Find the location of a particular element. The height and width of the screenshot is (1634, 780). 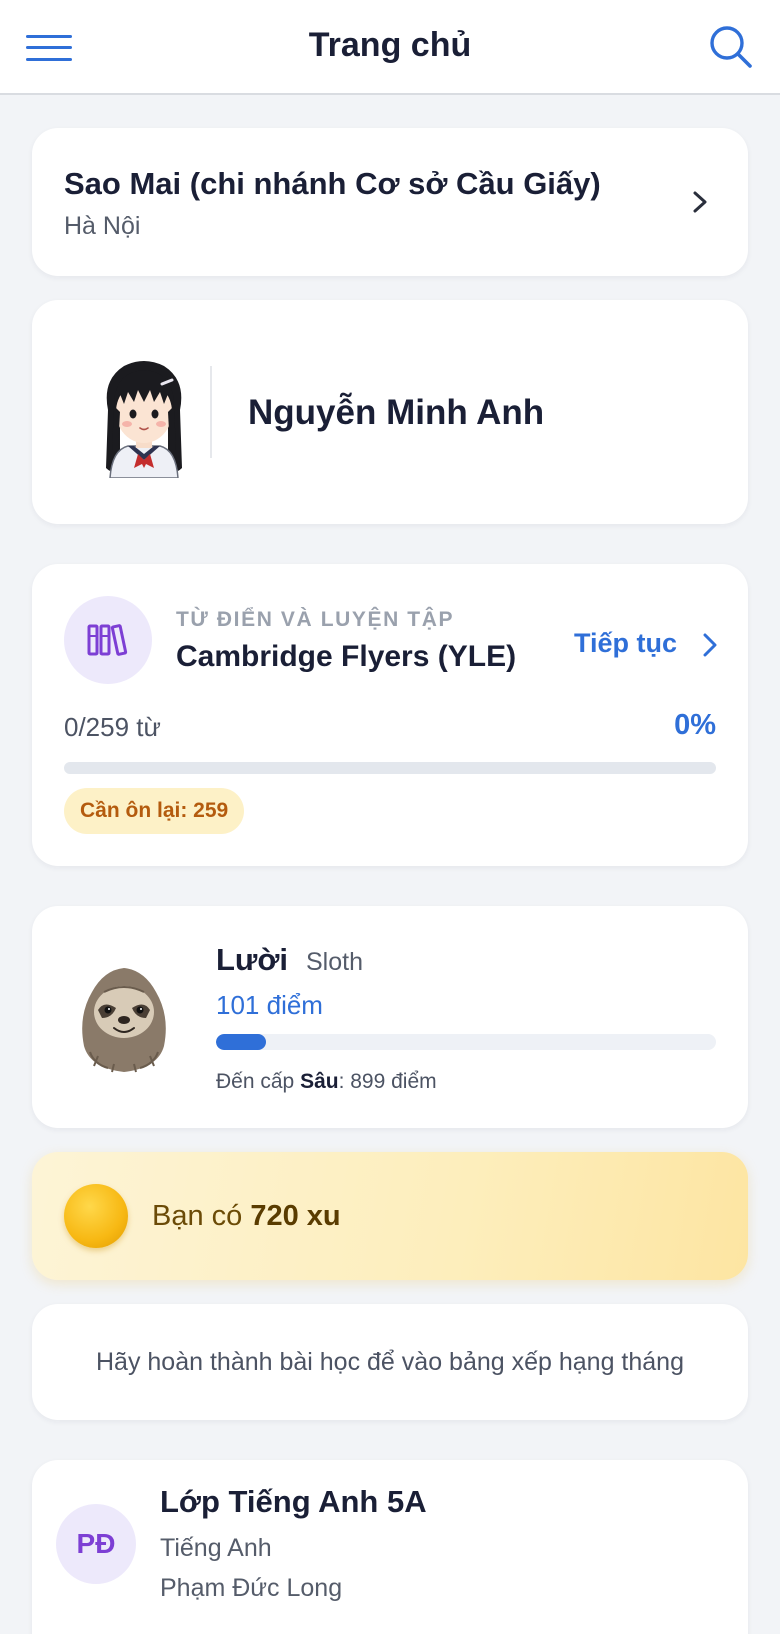

coin-icon is located at coordinates (96, 1216).